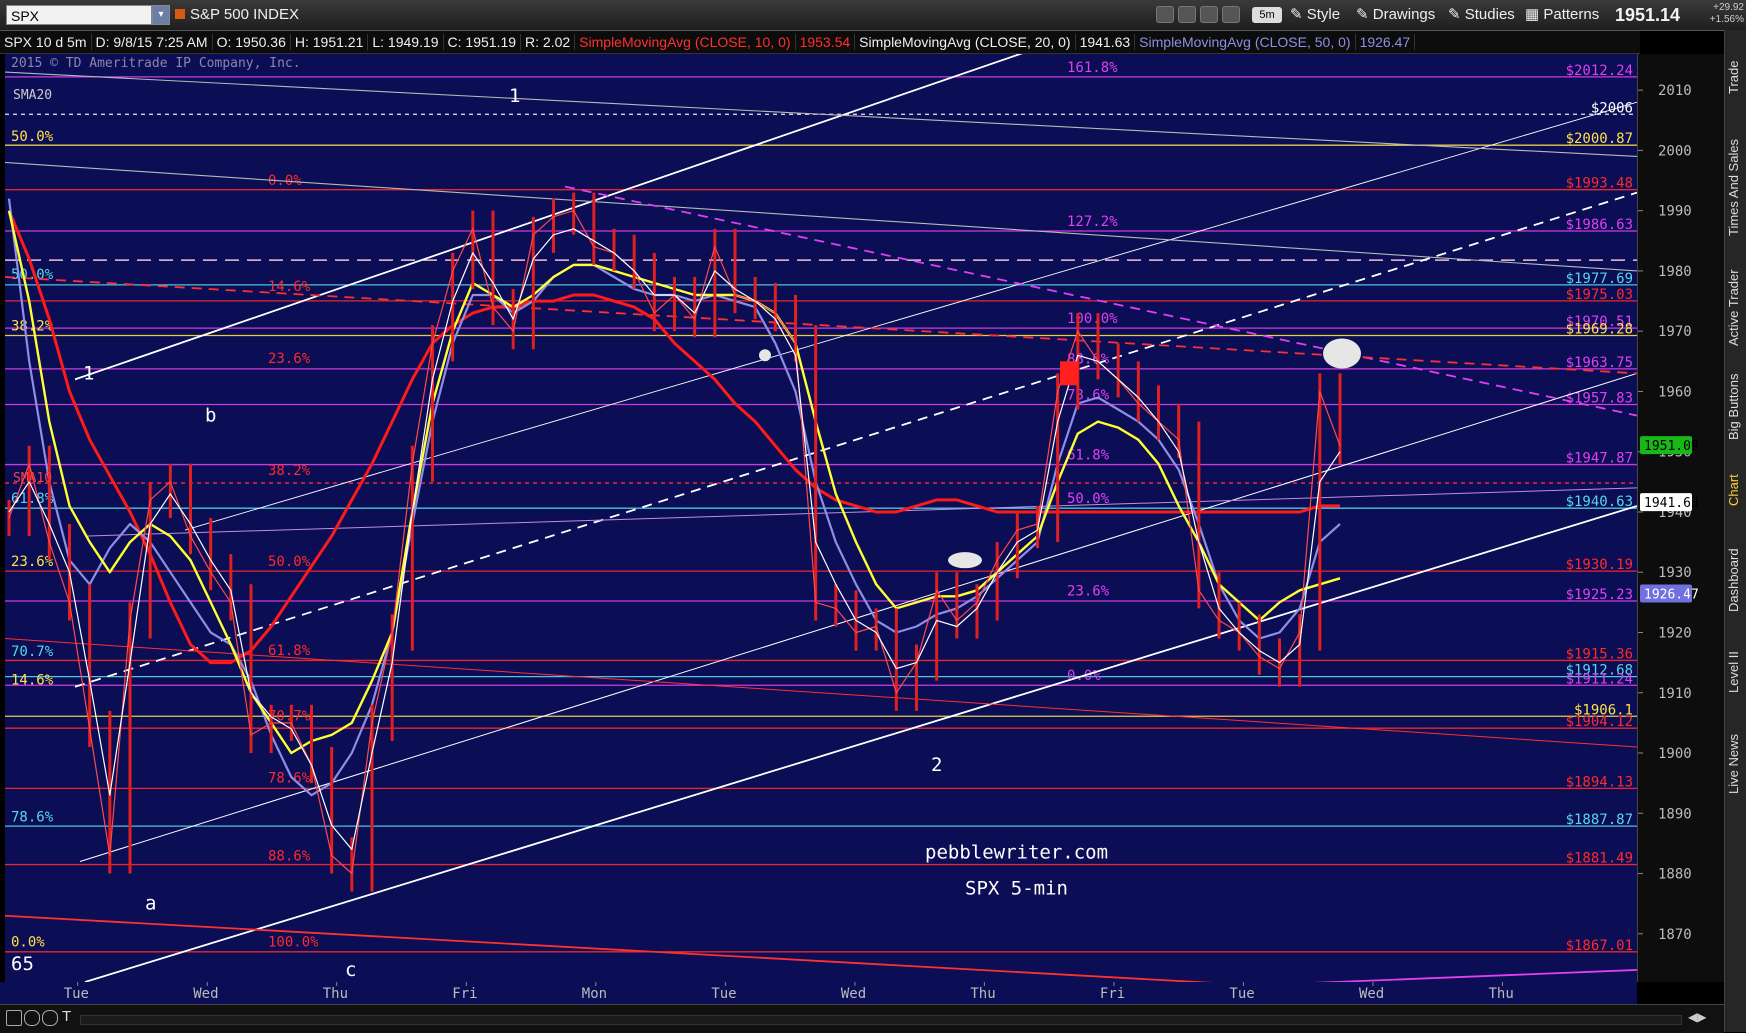  Describe the element at coordinates (1675, 151) in the screenshot. I see `y-tick-label: 2000` at that location.